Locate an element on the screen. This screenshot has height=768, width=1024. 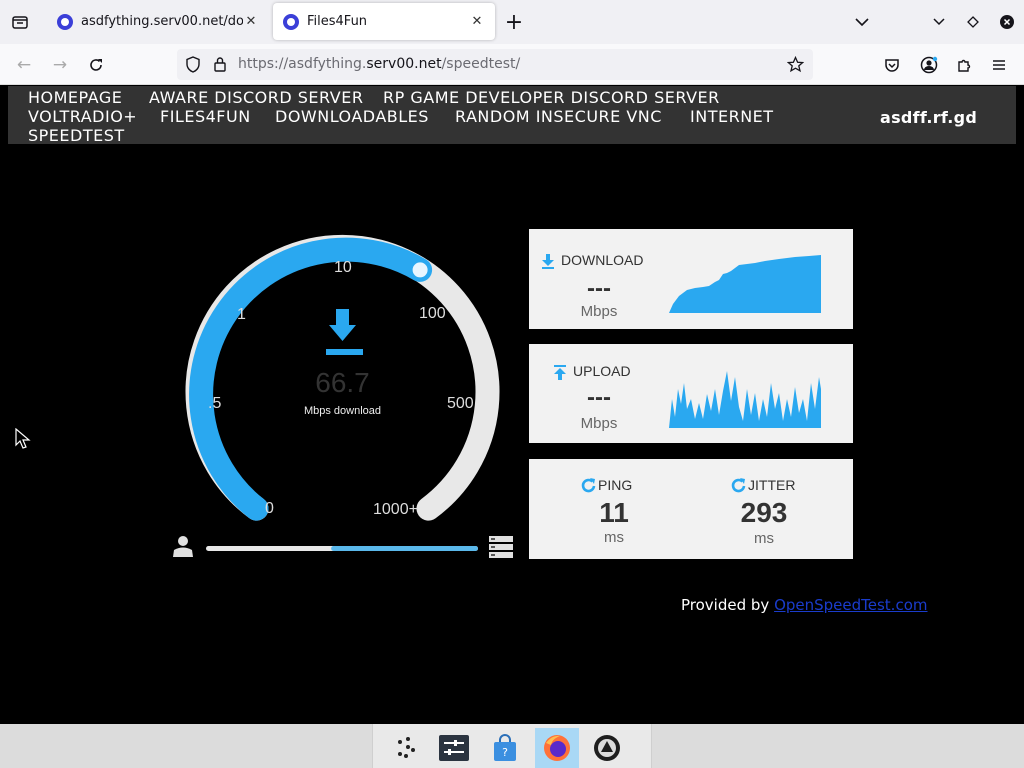
nav-aware-discord: AWARE DISCORD SERVER is located at coordinates (256, 97).